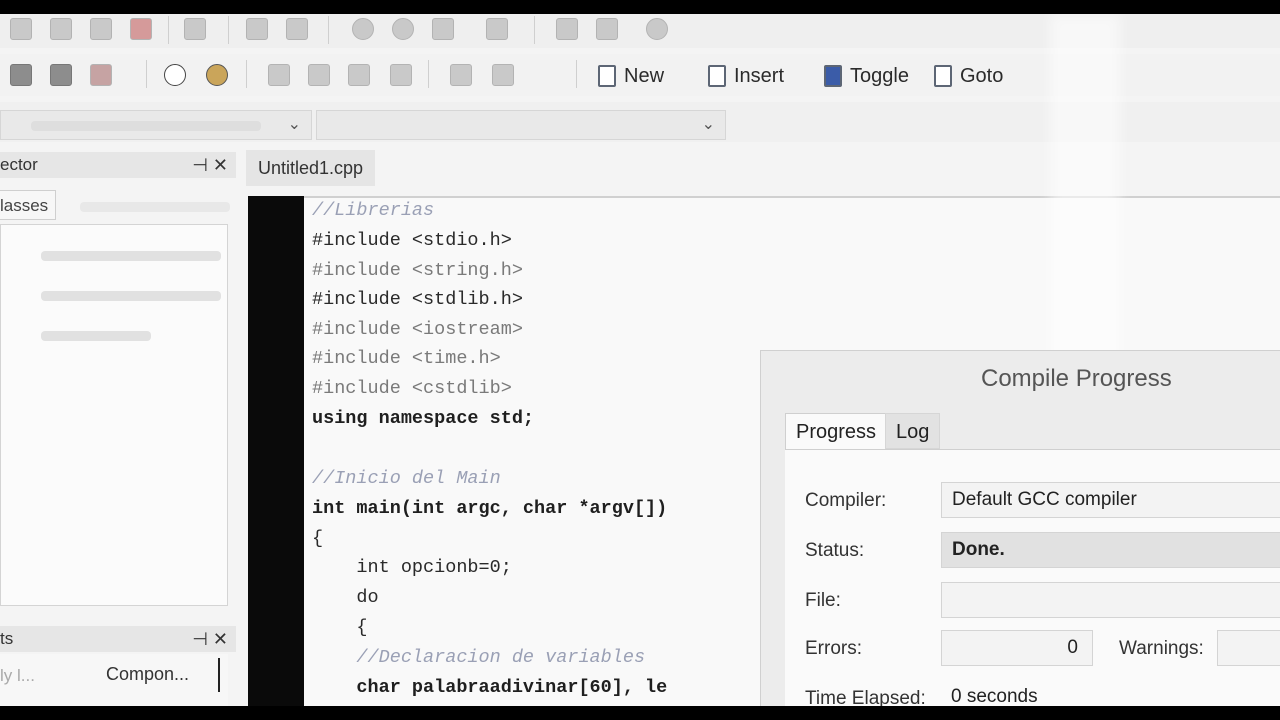  What do you see at coordinates (836, 431) in the screenshot?
I see `tab-progress: Progress` at bounding box center [836, 431].